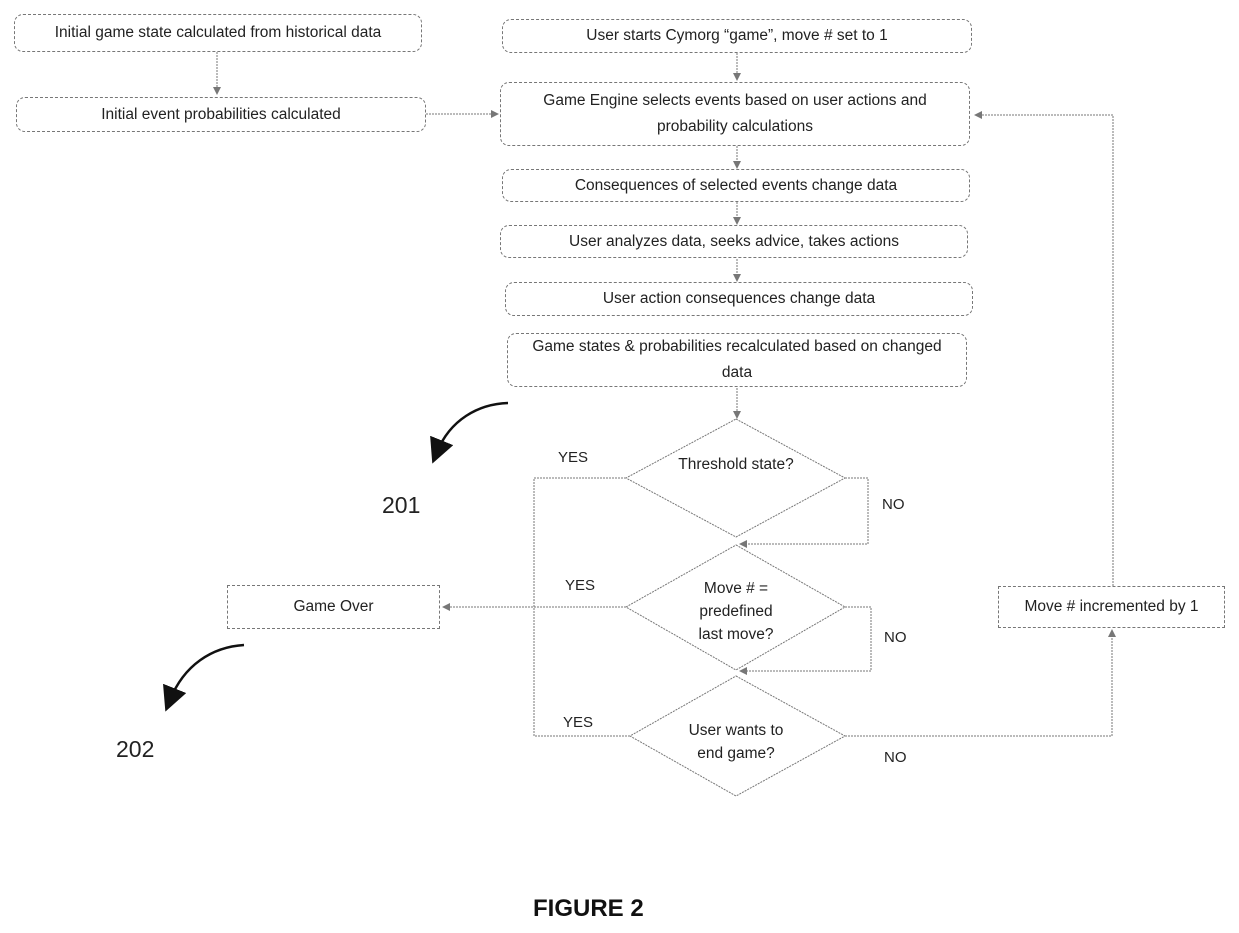  I want to click on label-end-game-yes: YES, so click(578, 722).